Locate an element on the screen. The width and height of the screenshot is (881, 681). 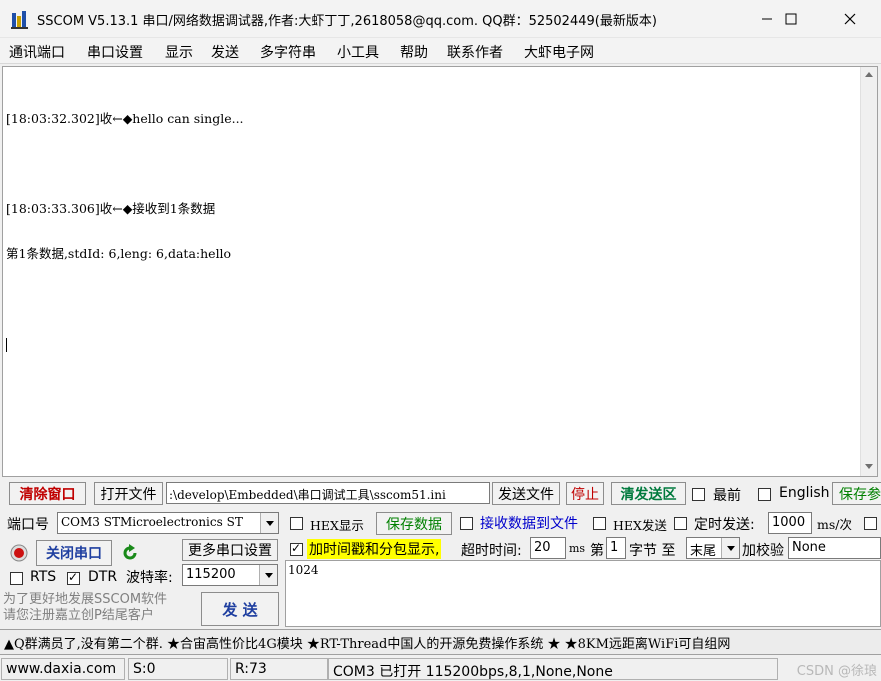
timeout-unit: ms is located at coordinates (577, 548).